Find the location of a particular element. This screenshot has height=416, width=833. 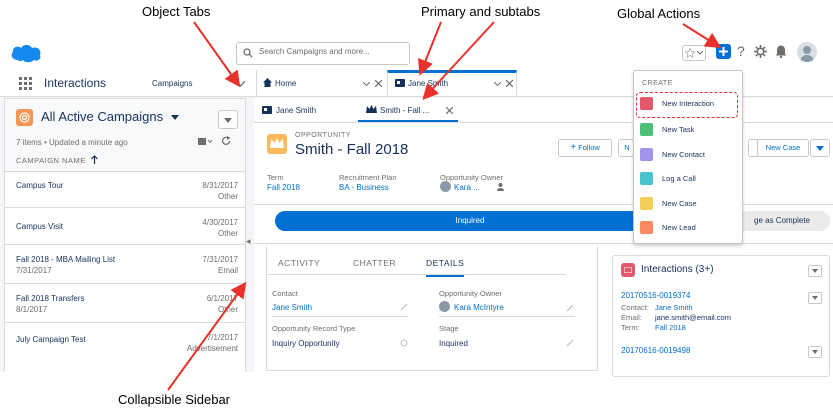

list-view-title: All Active Campaigns is located at coordinates (102, 116).